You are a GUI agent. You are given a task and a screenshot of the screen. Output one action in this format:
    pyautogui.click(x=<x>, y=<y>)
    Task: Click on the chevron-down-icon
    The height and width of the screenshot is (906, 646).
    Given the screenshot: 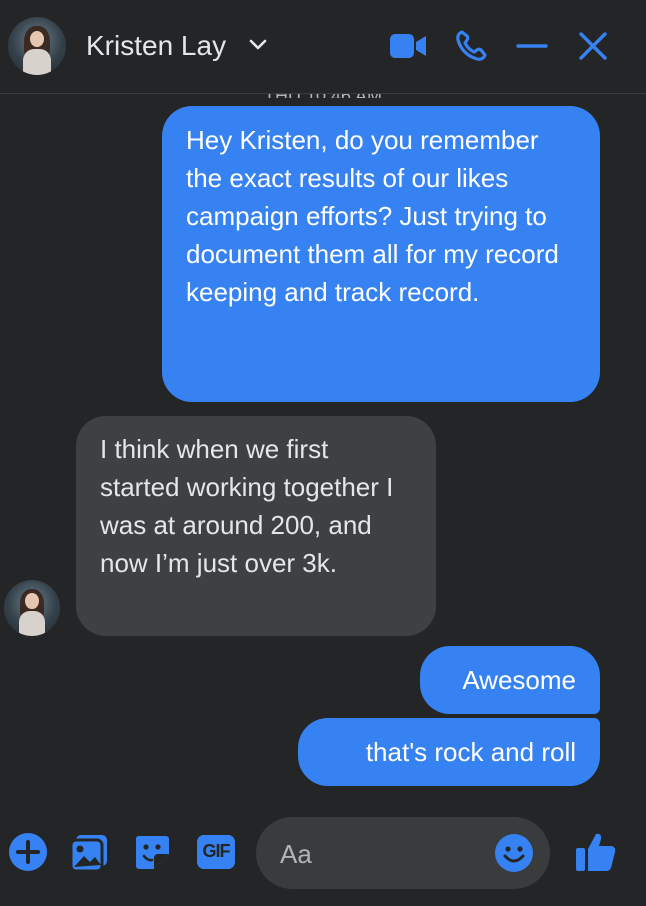 What is the action you would take?
    pyautogui.click(x=258, y=45)
    